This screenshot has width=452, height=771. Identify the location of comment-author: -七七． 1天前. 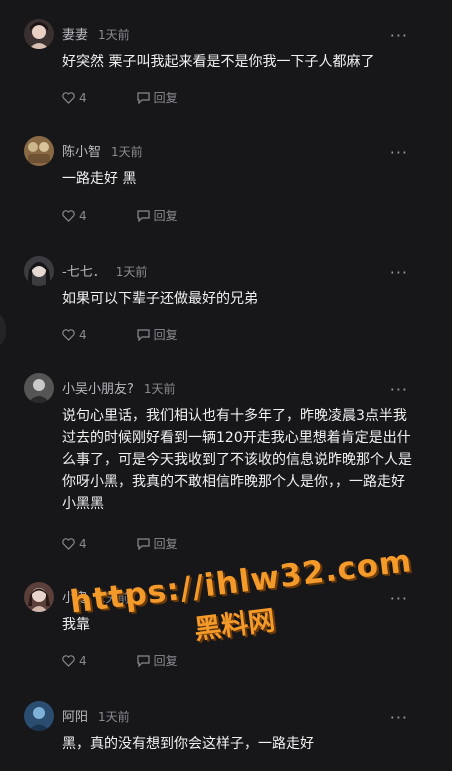
(104, 270).